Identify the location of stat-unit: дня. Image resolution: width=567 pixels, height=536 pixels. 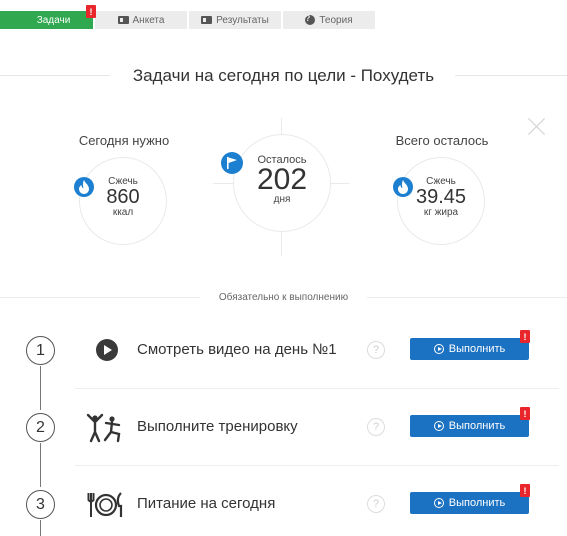
(282, 199).